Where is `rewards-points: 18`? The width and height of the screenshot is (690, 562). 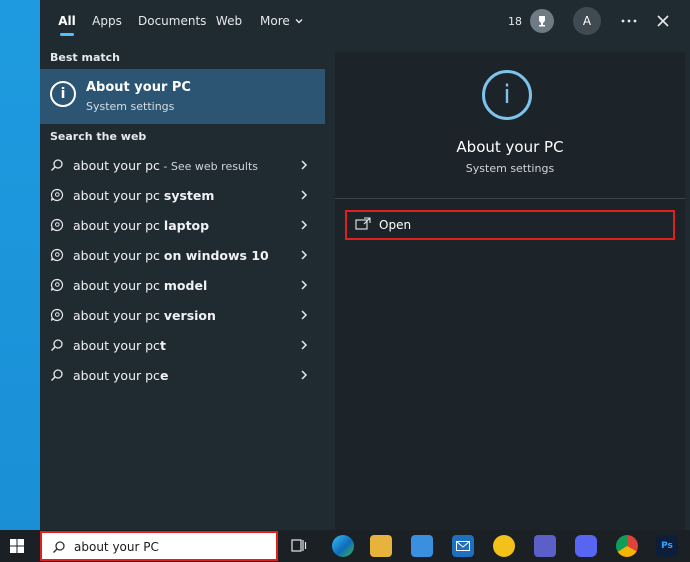 rewards-points: 18 is located at coordinates (515, 21).